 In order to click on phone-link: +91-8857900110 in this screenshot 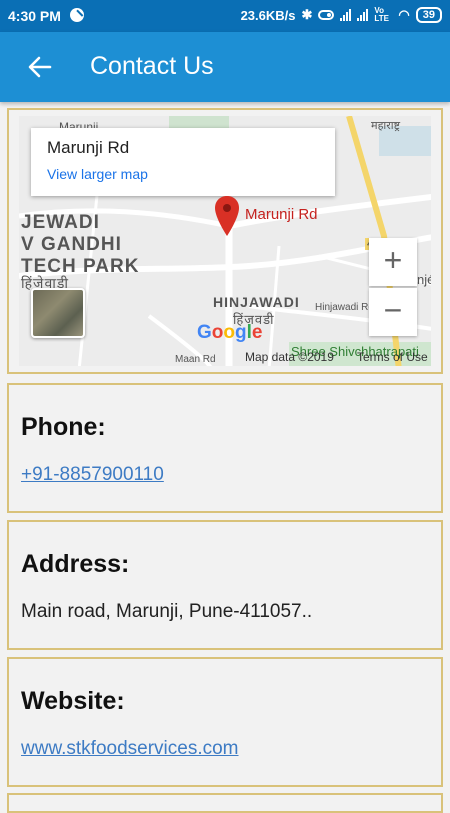, I will do `click(225, 475)`.